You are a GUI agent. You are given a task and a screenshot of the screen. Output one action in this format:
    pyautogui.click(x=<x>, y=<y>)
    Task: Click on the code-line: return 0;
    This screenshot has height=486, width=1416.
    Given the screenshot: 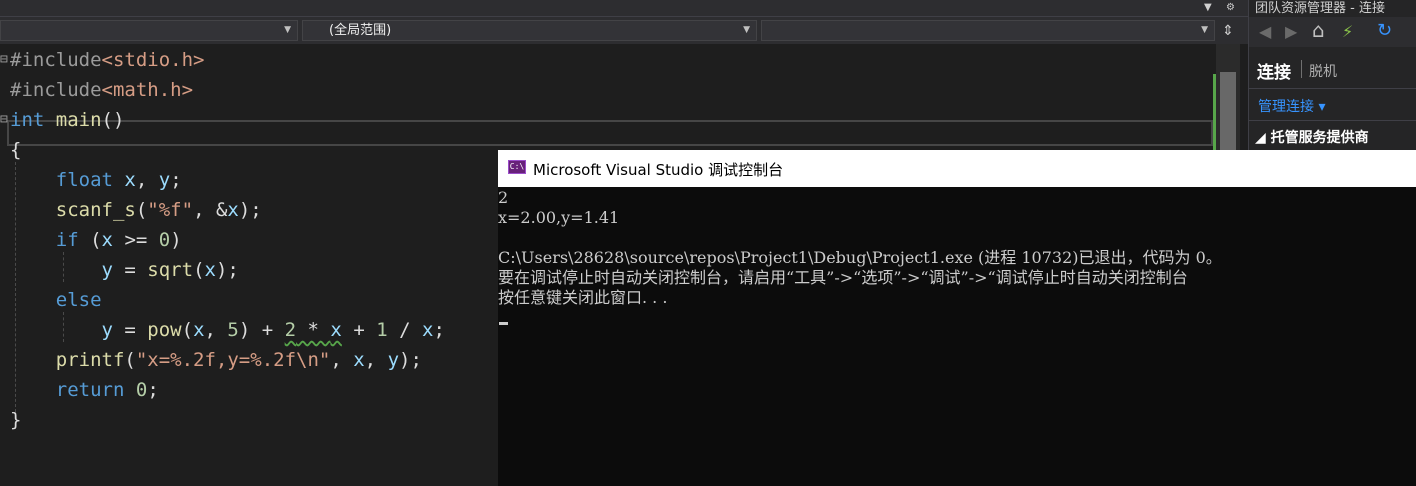 What is the action you would take?
    pyautogui.click(x=84, y=390)
    